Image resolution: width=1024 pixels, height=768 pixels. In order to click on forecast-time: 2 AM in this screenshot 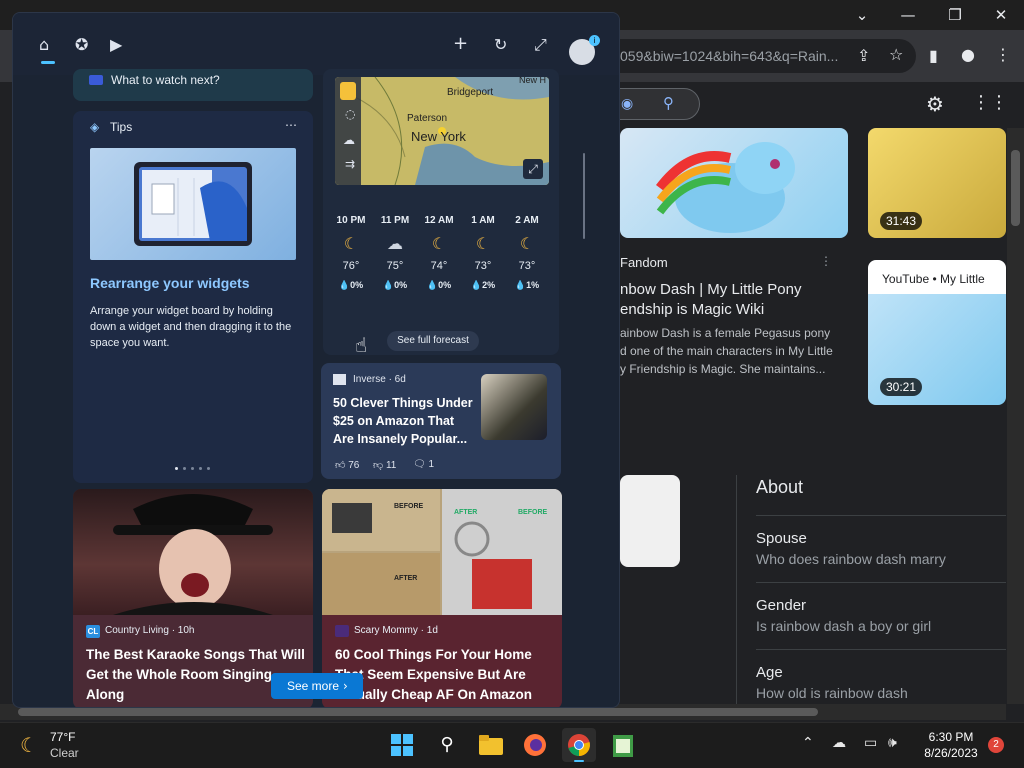, I will do `click(527, 220)`.